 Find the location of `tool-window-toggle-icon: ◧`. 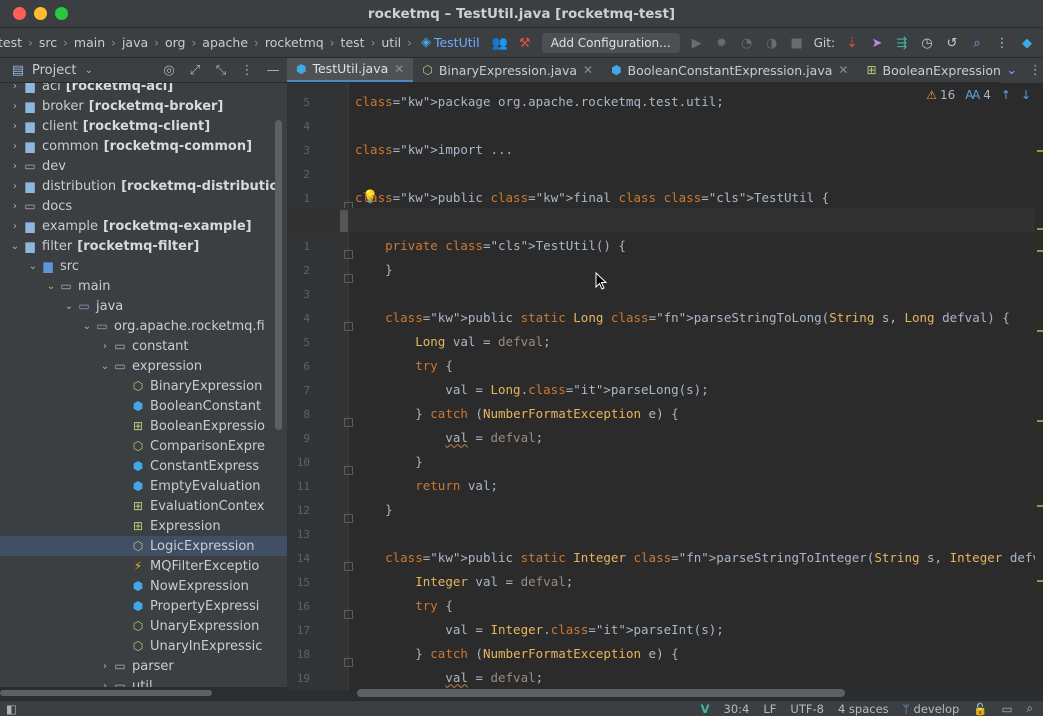

tool-window-toggle-icon: ◧ is located at coordinates (11, 709).